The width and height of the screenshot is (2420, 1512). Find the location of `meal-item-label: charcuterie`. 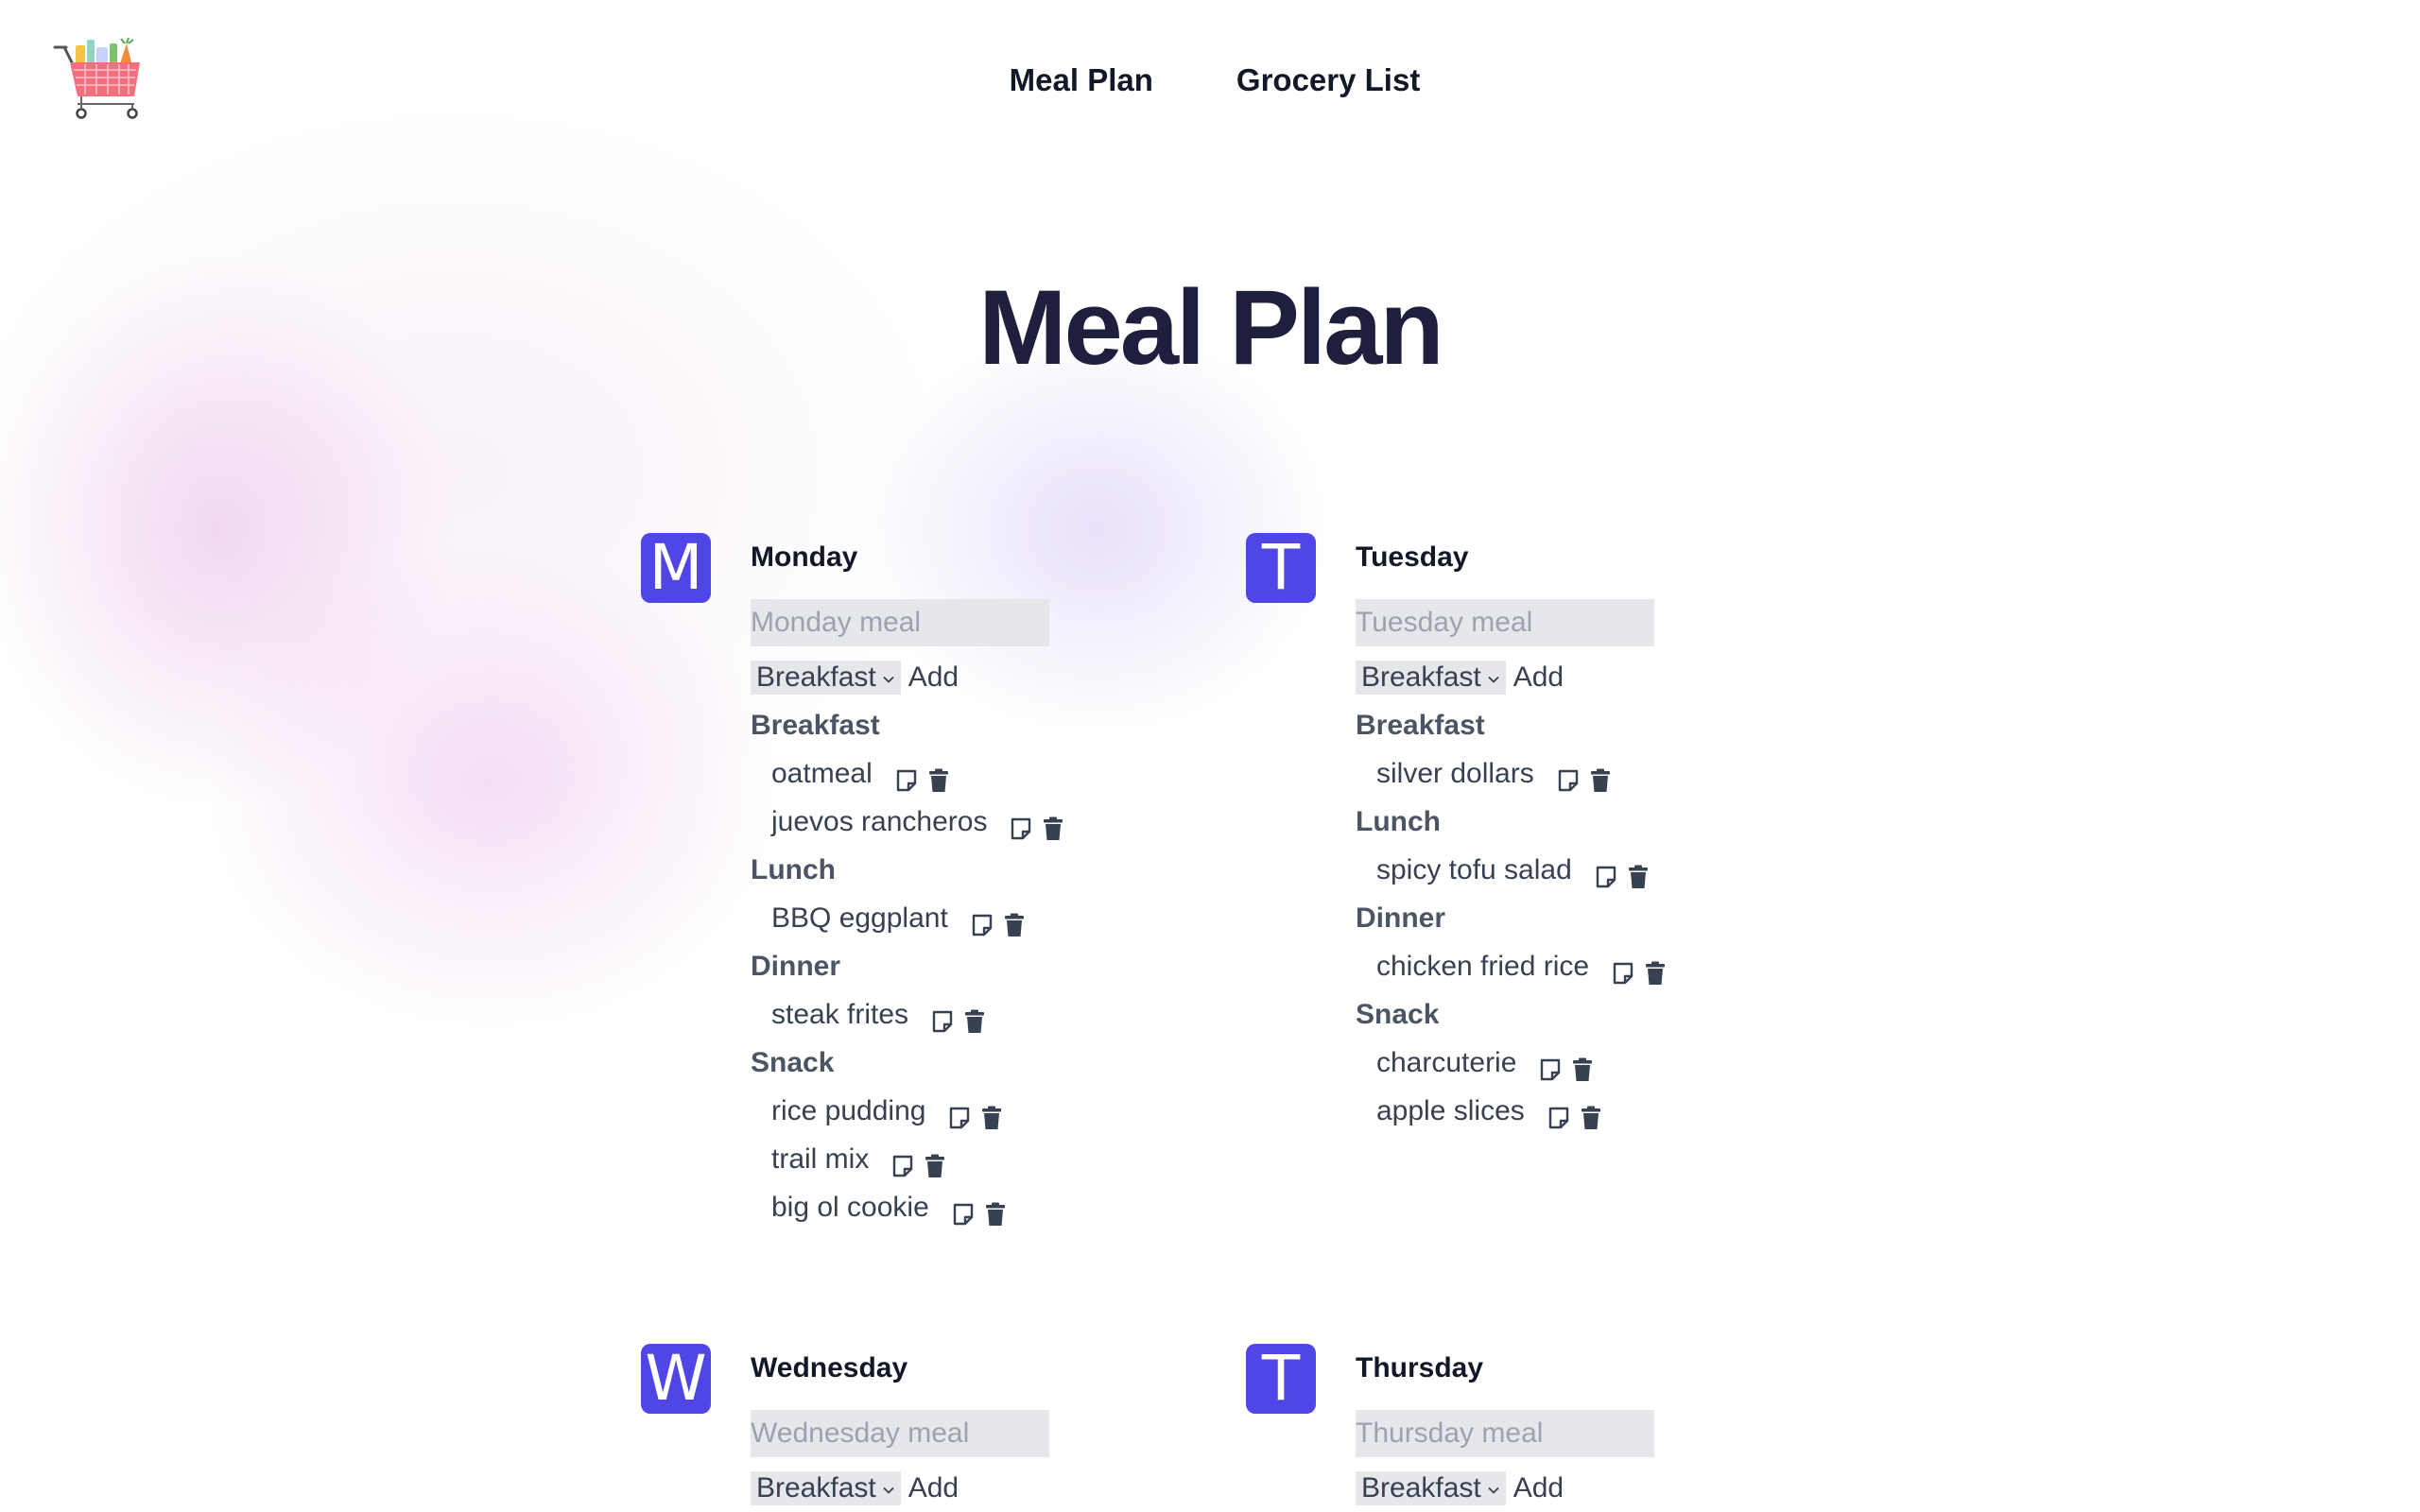

meal-item-label: charcuterie is located at coordinates (1446, 1062).